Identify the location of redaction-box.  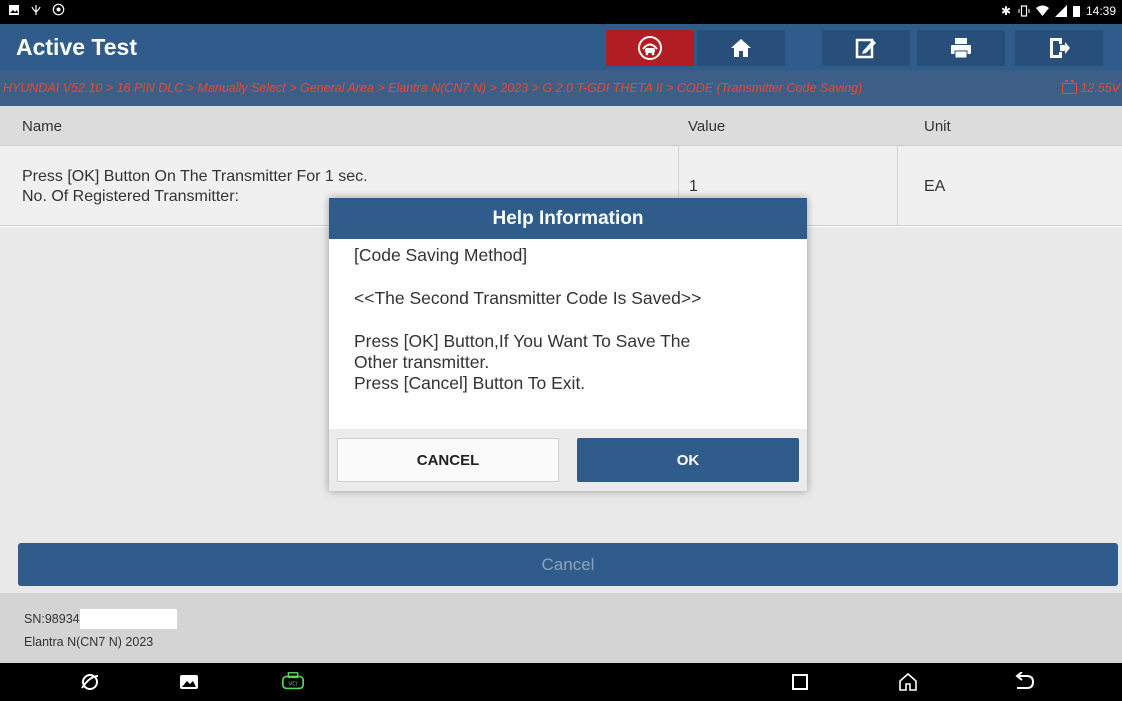
(128, 619).